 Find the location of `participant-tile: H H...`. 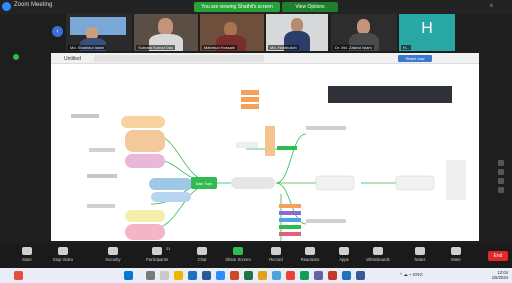

participant-tile: H H... is located at coordinates (427, 32).